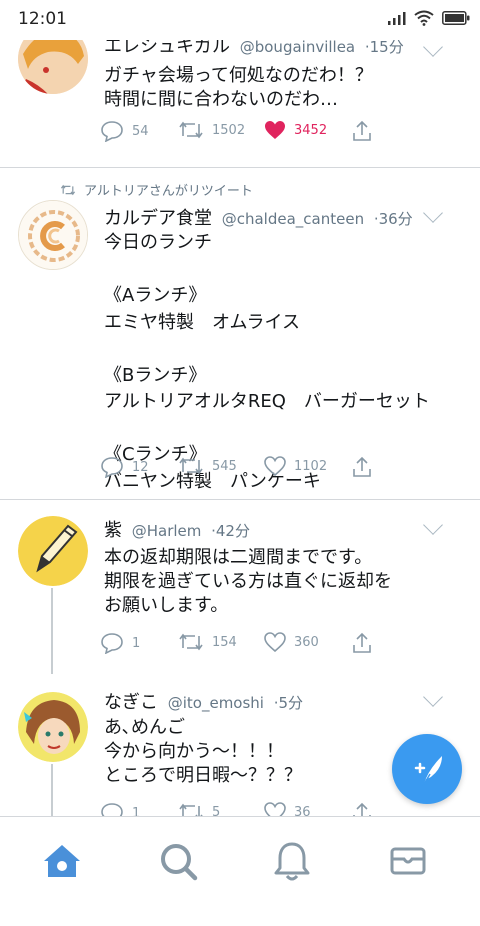  Describe the element at coordinates (167, 48) in the screenshot. I see `display-name: エレシュキガル` at that location.